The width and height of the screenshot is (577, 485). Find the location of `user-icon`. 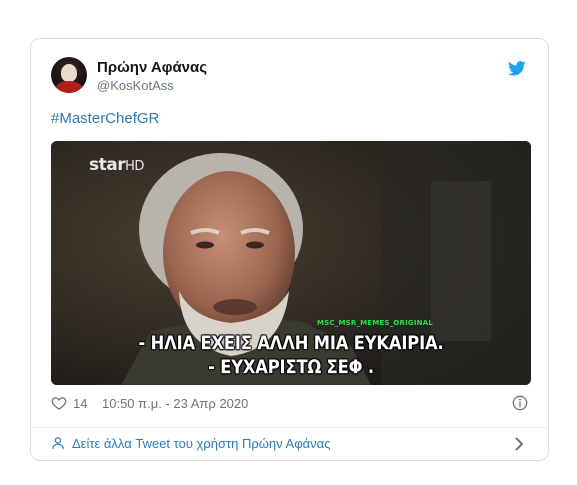

user-icon is located at coordinates (58, 443).